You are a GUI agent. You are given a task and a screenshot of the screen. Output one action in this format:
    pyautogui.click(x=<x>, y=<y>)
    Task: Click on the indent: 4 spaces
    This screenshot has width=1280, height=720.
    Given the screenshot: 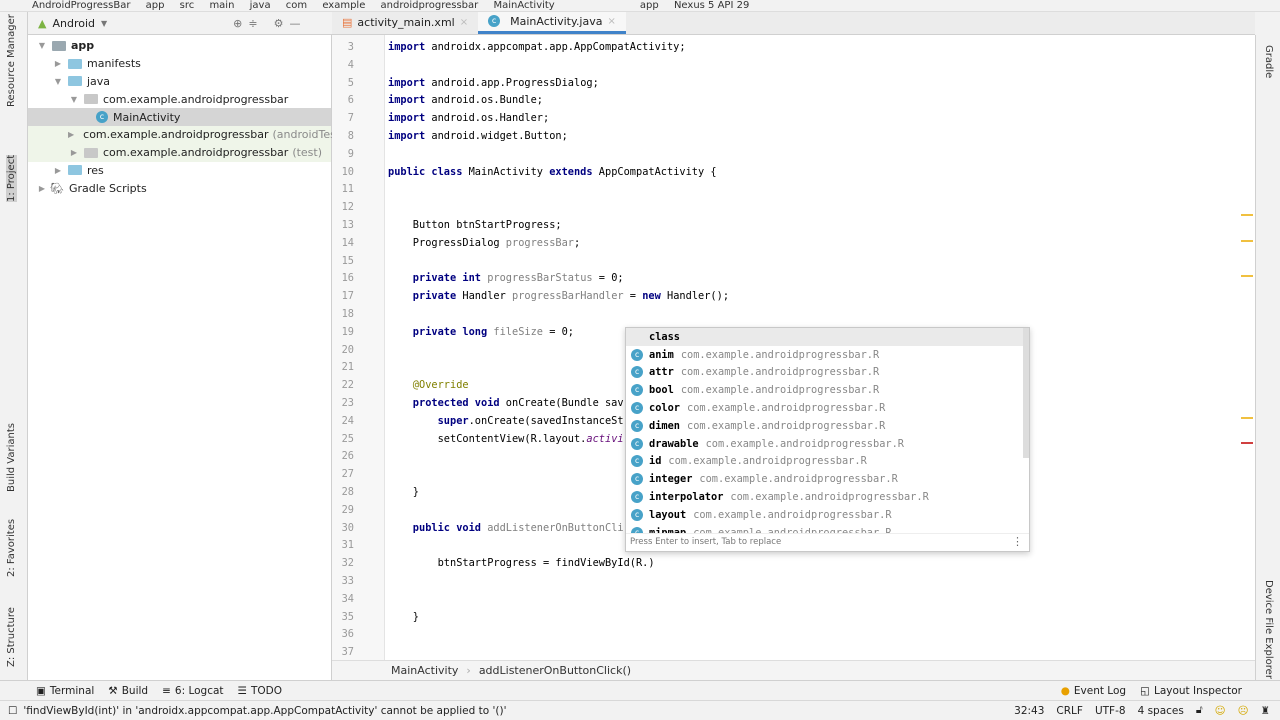 What is the action you would take?
    pyautogui.click(x=1161, y=711)
    